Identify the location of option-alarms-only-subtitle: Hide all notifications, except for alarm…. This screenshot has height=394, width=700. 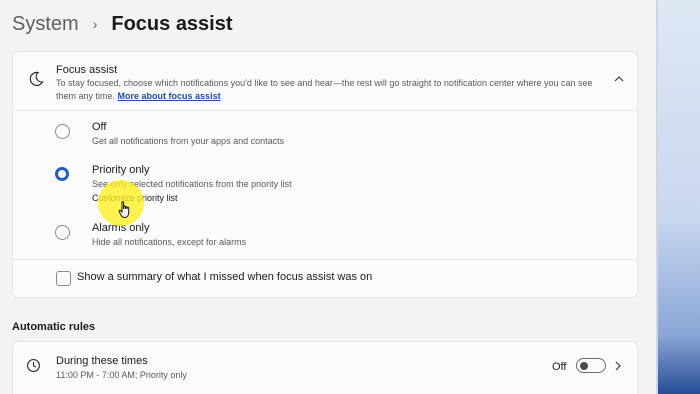
(169, 242).